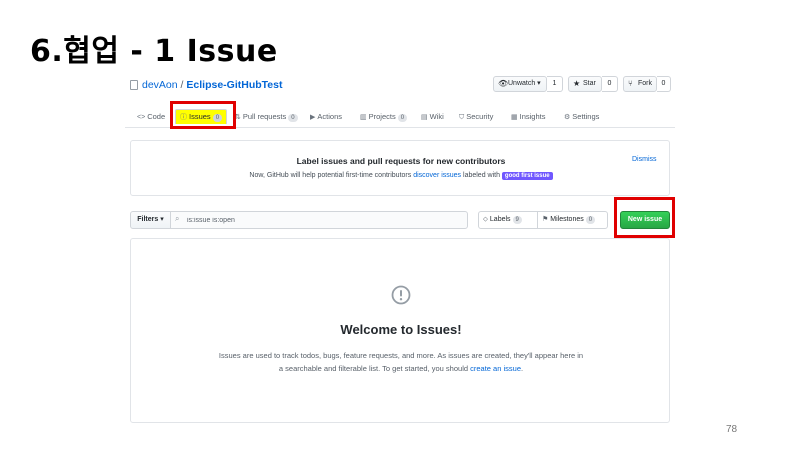 The width and height of the screenshot is (800, 450). What do you see at coordinates (437, 175) in the screenshot?
I see `discover-issues-link: discover issues` at bounding box center [437, 175].